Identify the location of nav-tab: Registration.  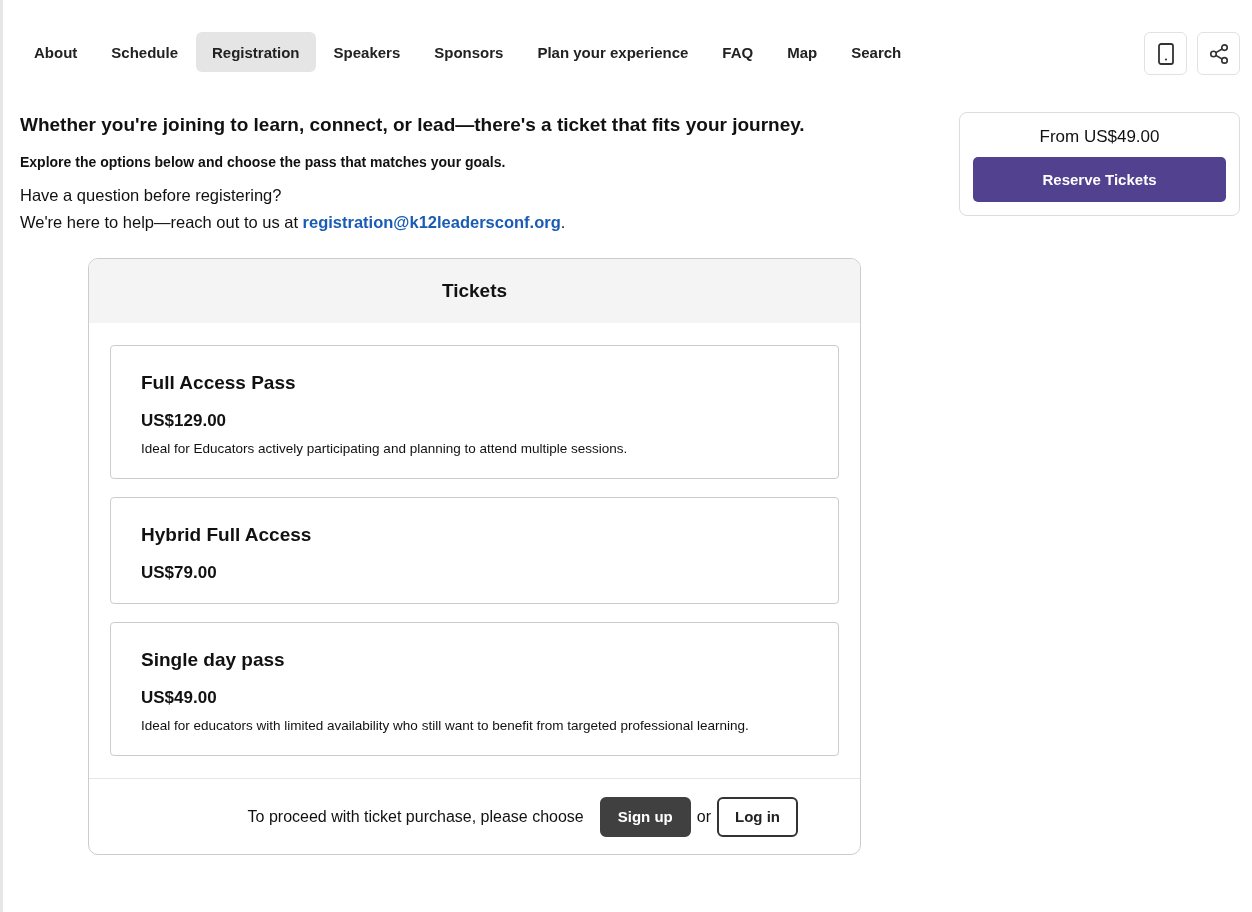
(256, 52).